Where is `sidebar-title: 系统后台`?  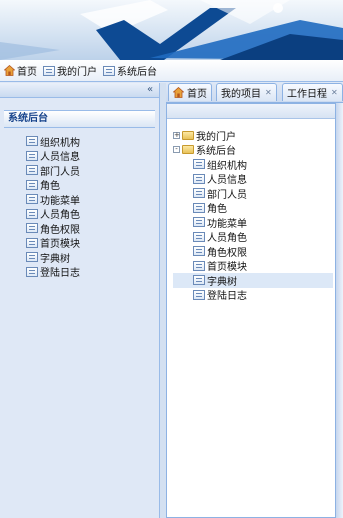 sidebar-title: 系统后台 is located at coordinates (79, 119).